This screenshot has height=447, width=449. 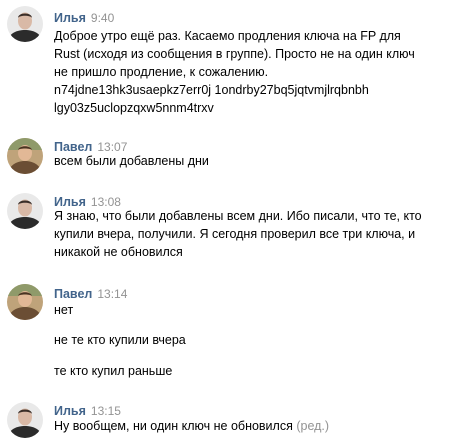 I want to click on message-line: не пришло продление, к сожалению., so click(x=161, y=72).